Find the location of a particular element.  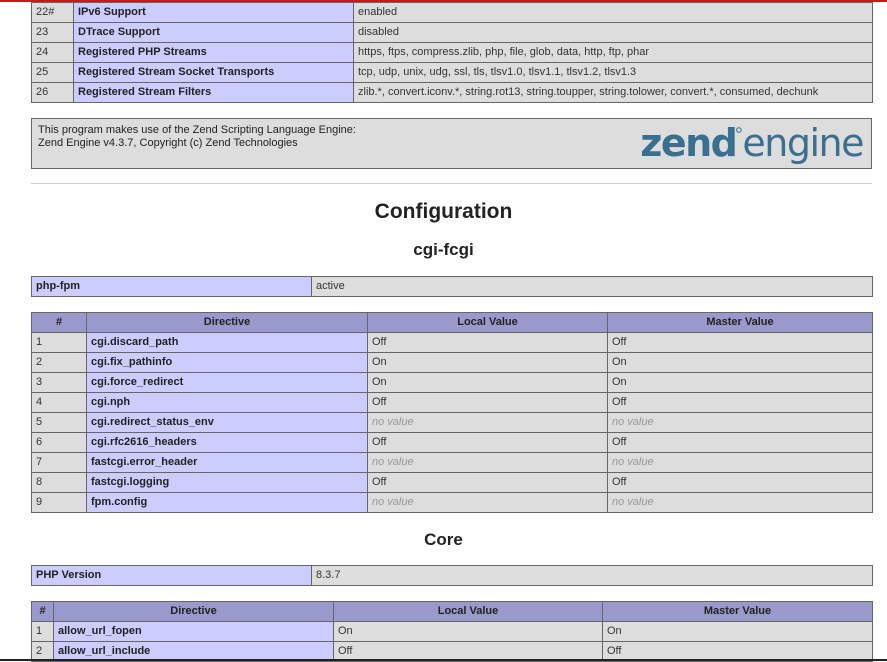

table-row: PHP Version 8.3.7 is located at coordinates (452, 575).